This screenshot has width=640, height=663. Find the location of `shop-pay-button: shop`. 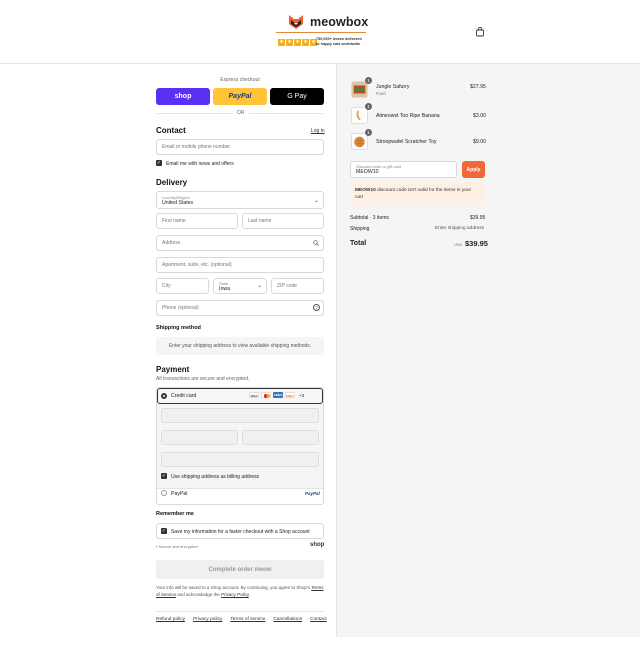

shop-pay-button: shop is located at coordinates (183, 96).